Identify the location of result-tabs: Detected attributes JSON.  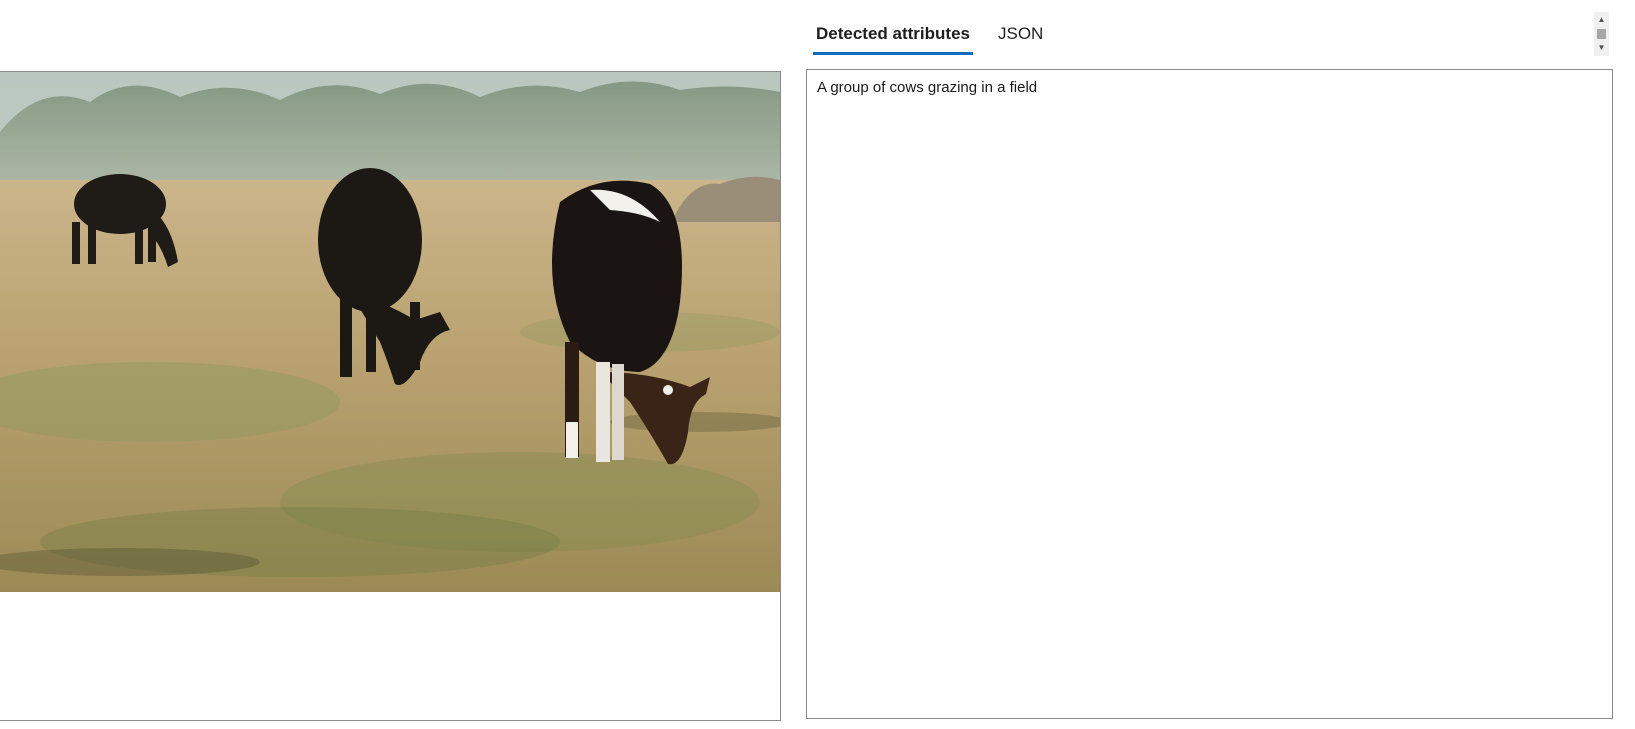
(940, 38).